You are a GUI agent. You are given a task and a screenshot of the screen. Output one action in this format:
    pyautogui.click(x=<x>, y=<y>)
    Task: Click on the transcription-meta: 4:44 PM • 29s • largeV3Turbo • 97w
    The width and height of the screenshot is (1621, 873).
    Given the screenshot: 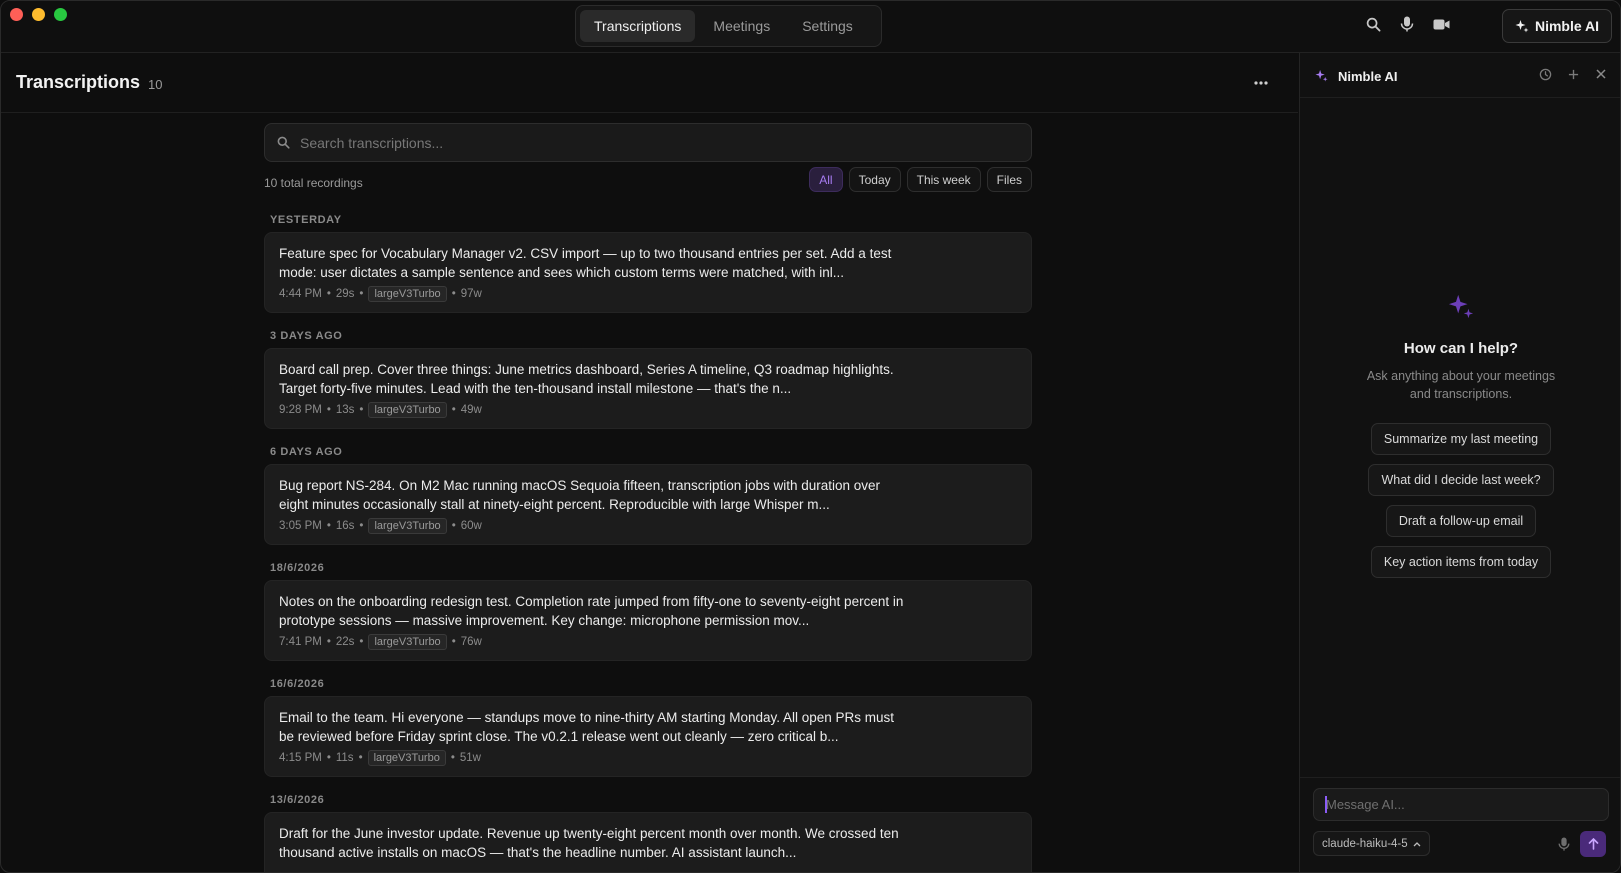 What is the action you would take?
    pyautogui.click(x=380, y=294)
    